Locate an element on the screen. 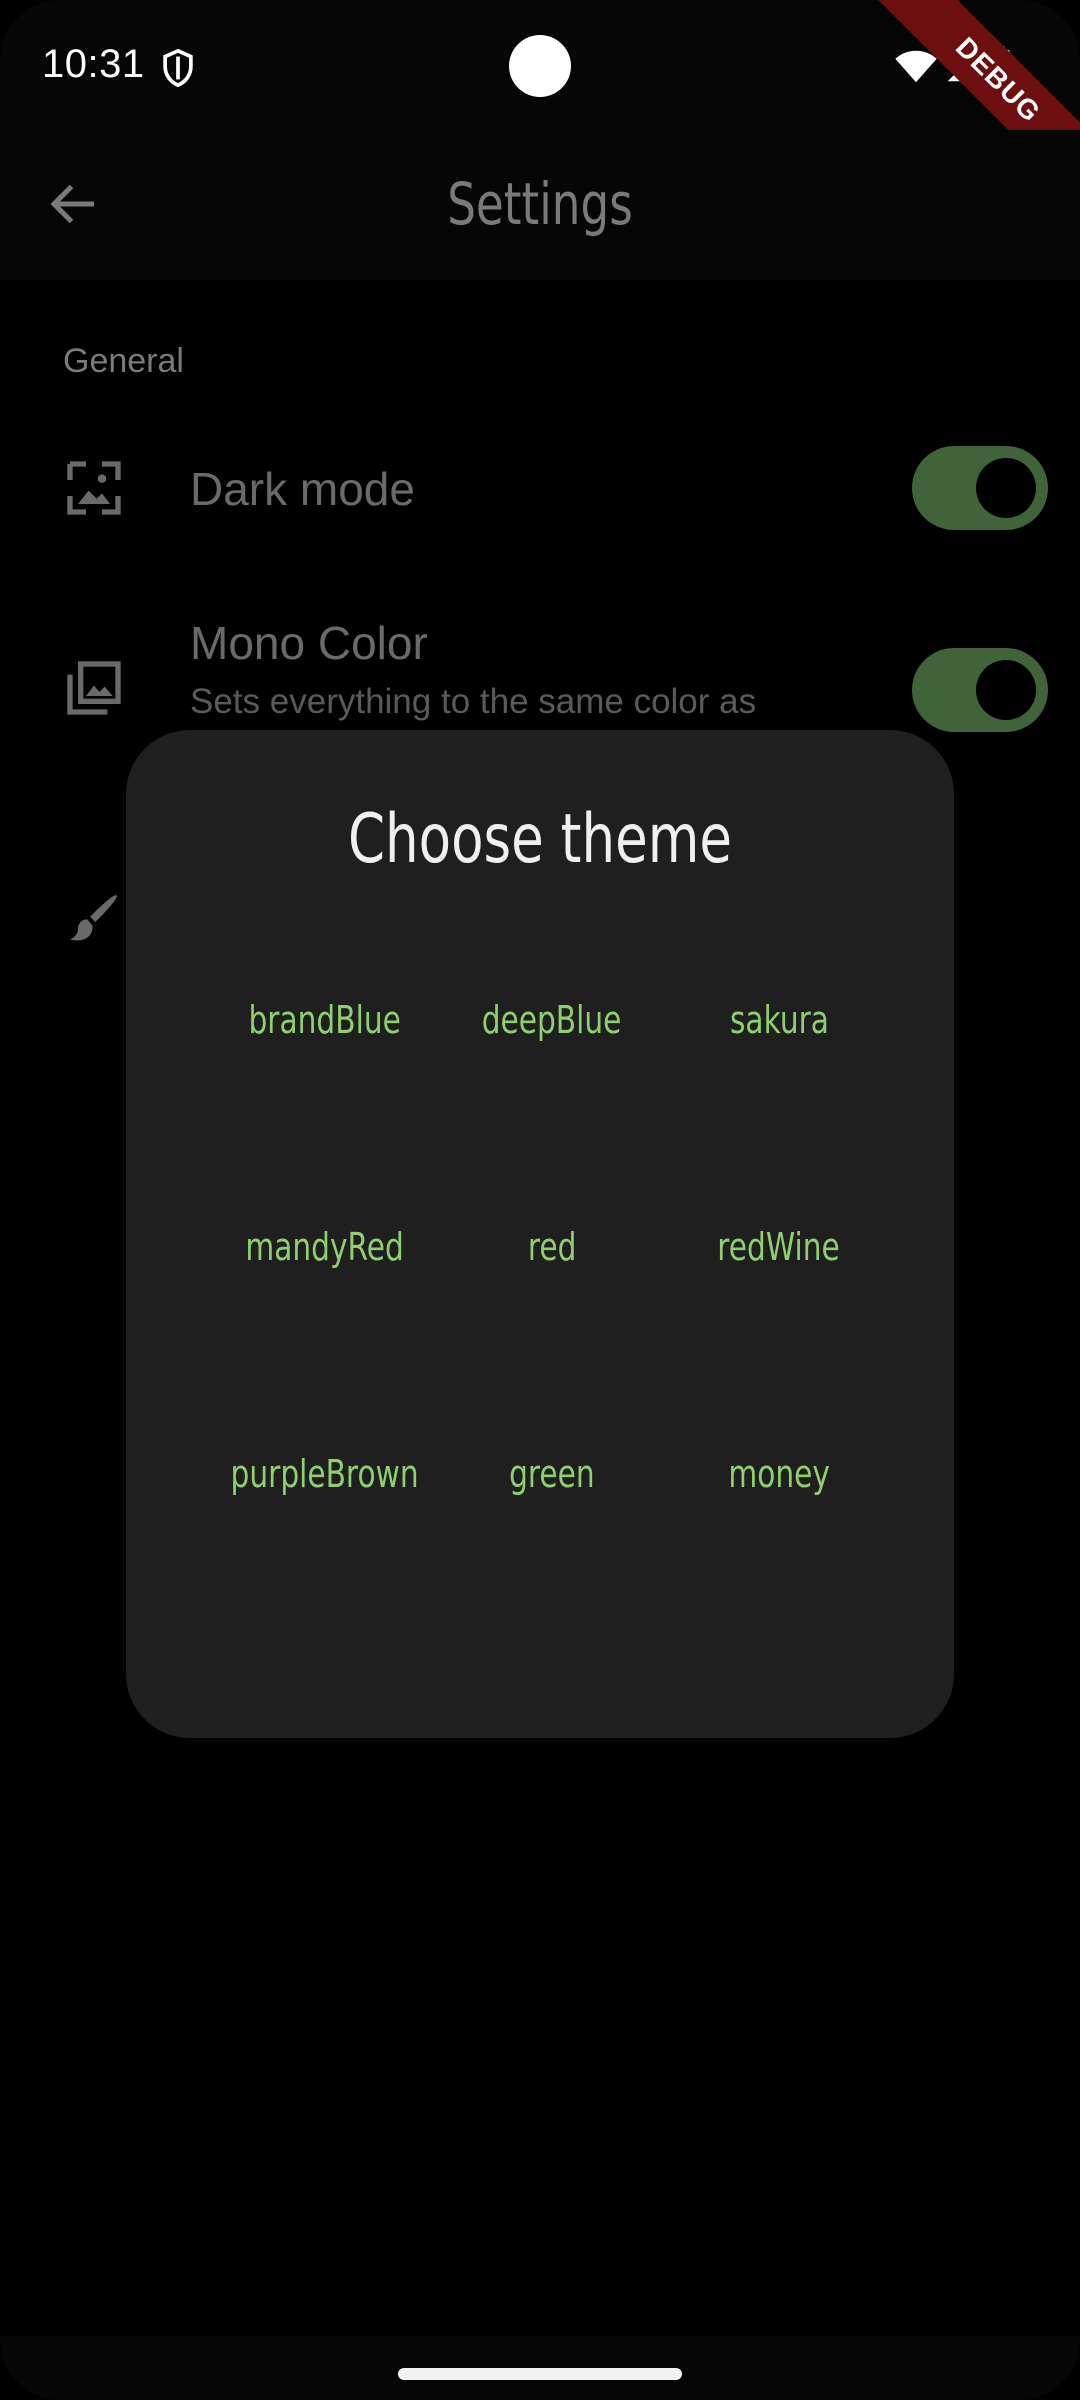 The width and height of the screenshot is (1080, 2400). setting-title-mono-color: Mono Color is located at coordinates (309, 643).